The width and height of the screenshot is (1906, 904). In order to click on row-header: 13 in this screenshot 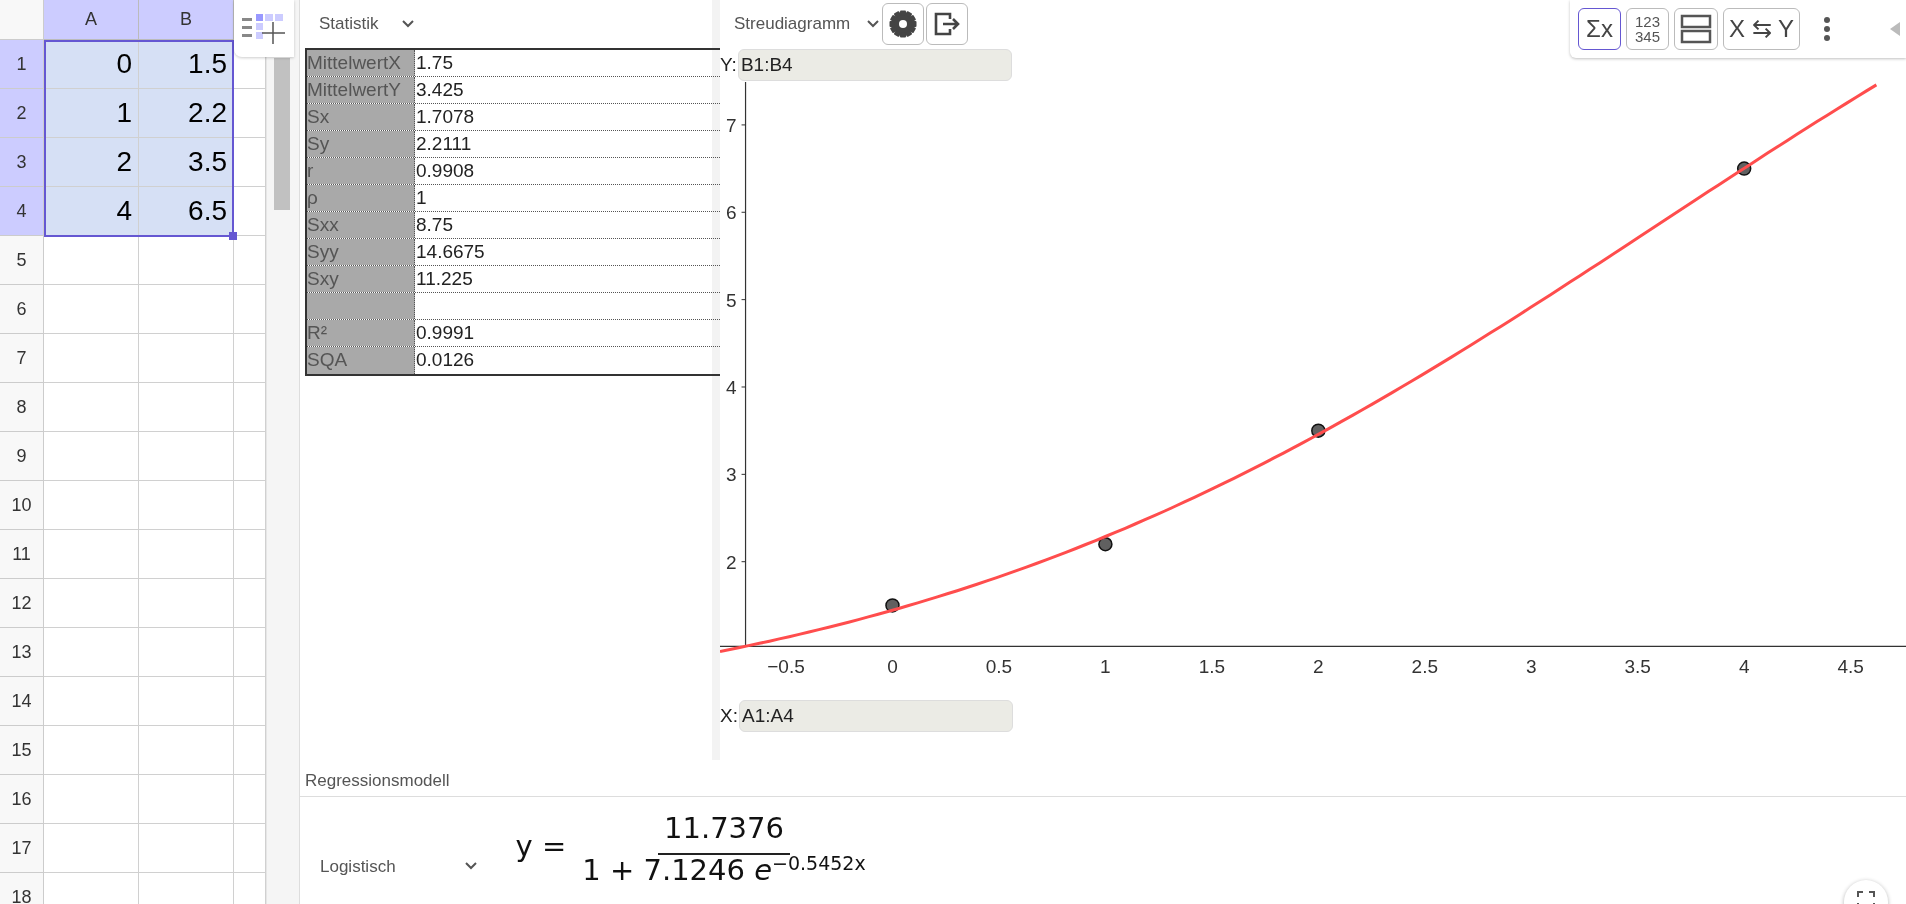, I will do `click(22, 652)`.